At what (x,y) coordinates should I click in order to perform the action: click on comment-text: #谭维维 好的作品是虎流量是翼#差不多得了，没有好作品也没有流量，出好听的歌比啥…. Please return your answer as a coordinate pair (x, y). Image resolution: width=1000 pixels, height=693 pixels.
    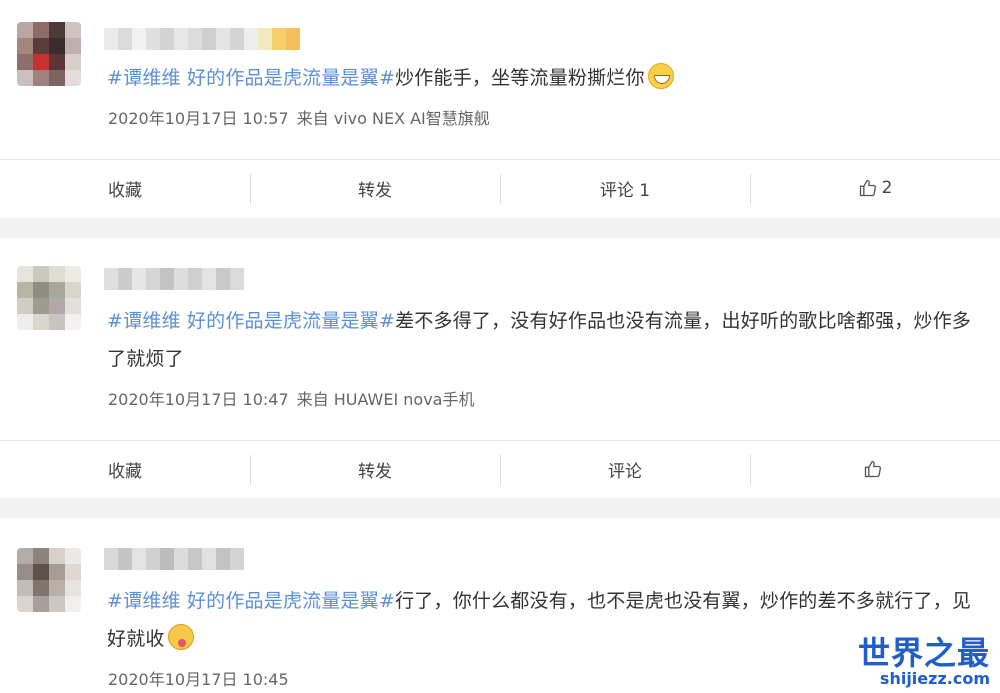
    Looking at the image, I should click on (542, 340).